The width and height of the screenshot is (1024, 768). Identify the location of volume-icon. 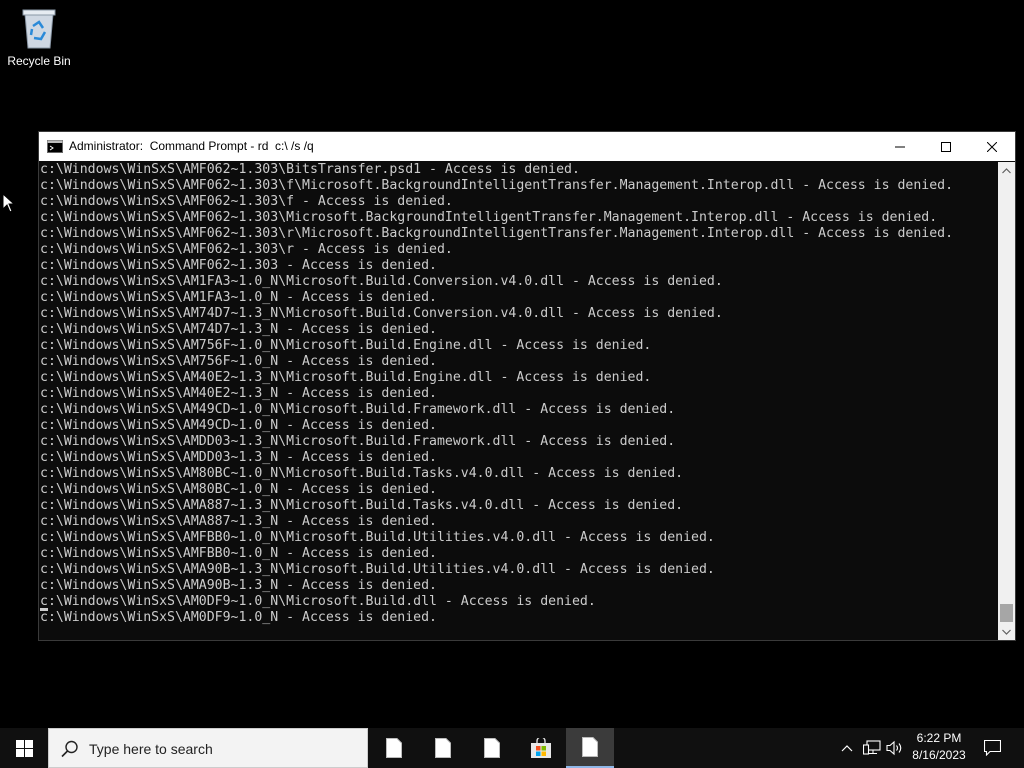
(894, 748).